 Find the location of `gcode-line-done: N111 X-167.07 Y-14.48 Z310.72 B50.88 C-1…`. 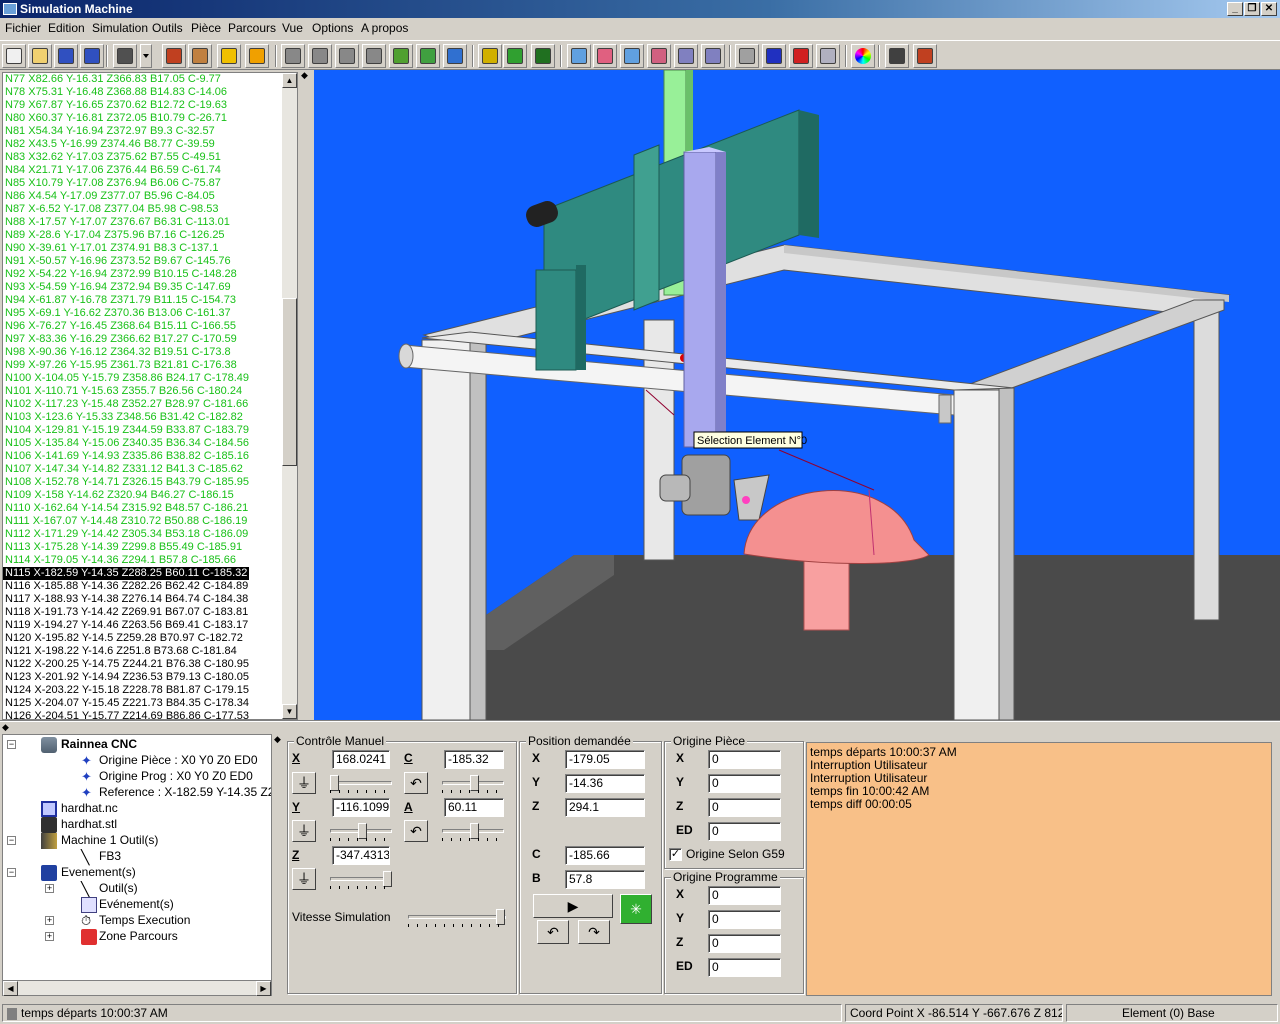

gcode-line-done: N111 X-167.07 Y-14.48 Z310.72 B50.88 C-1… is located at coordinates (144, 521).